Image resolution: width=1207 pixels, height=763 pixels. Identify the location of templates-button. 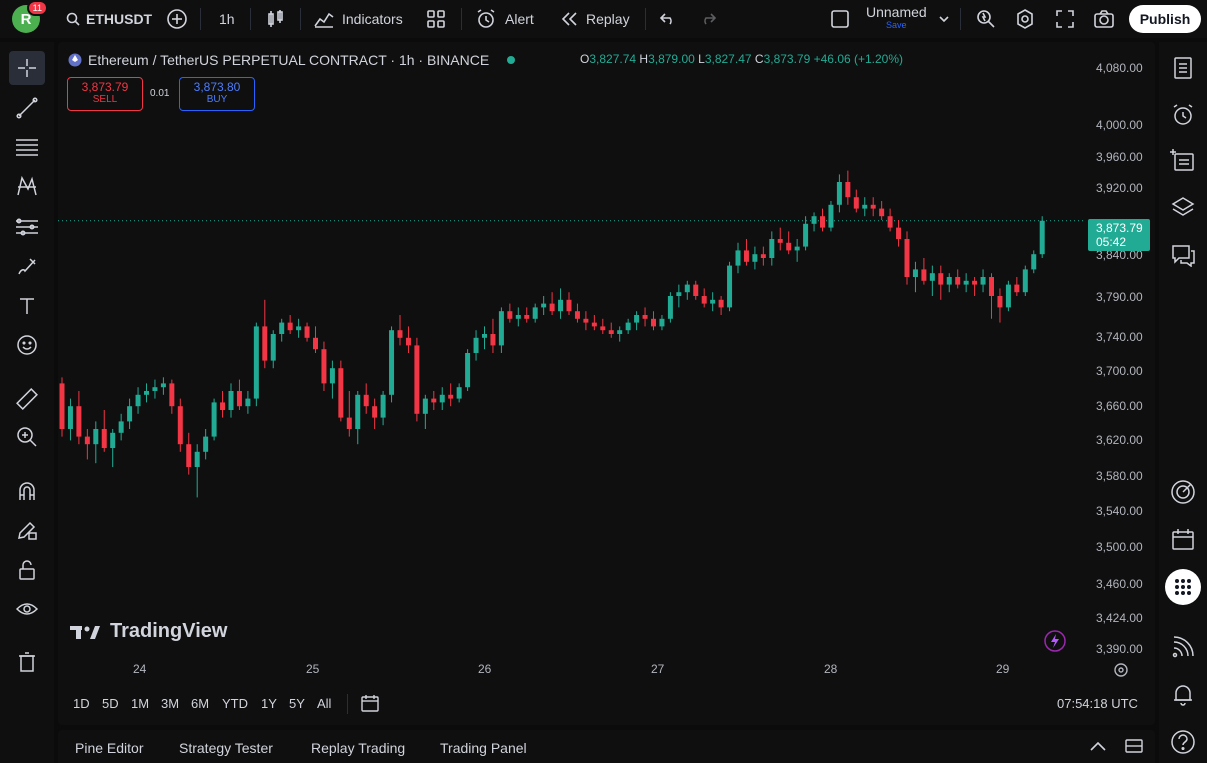
(436, 19).